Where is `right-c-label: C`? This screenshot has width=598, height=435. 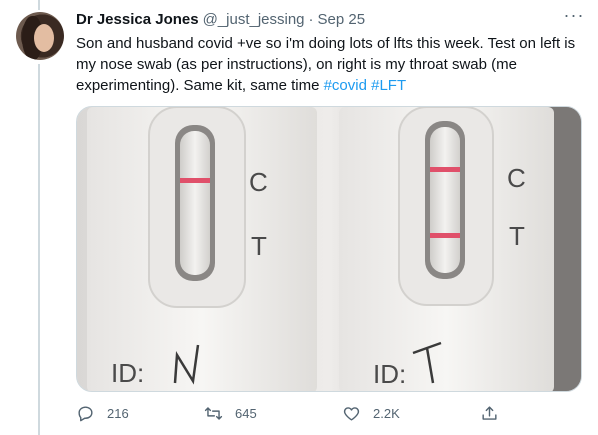
right-c-label: C is located at coordinates (516, 178).